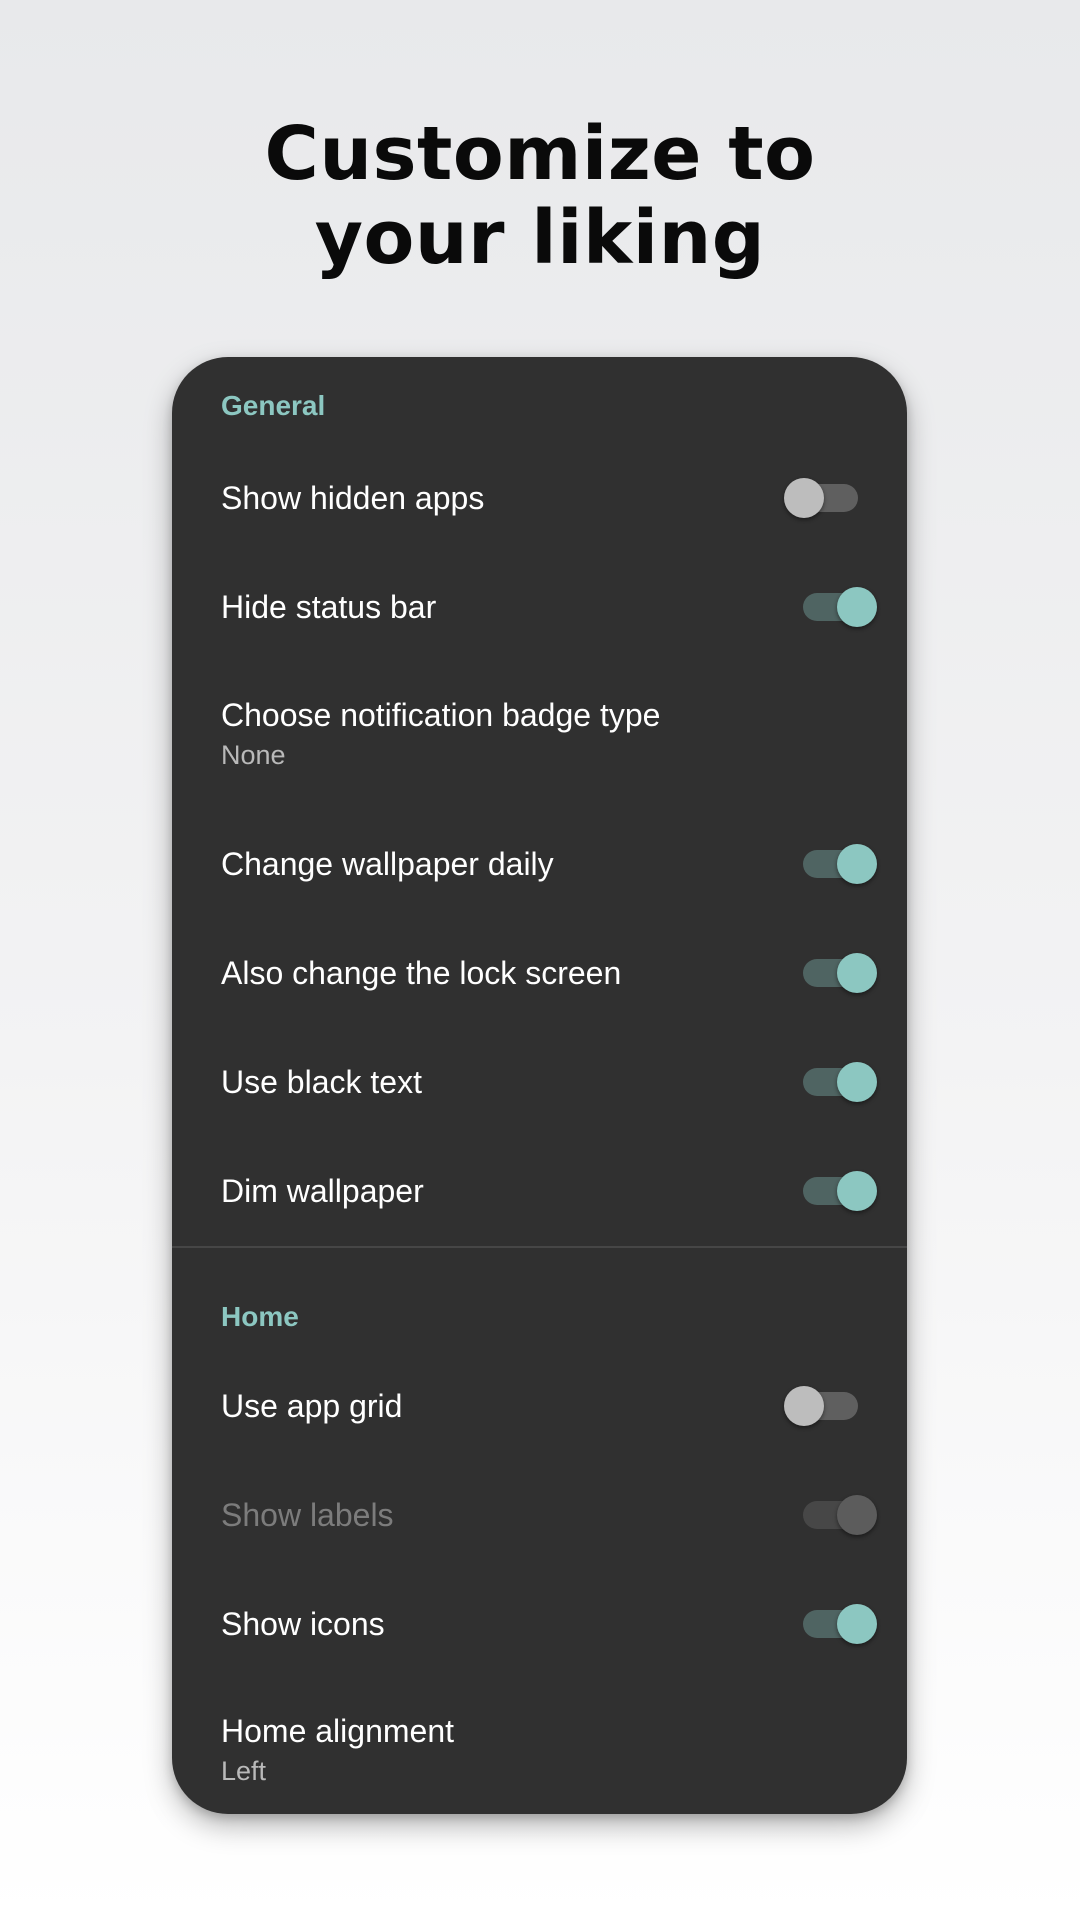  What do you see at coordinates (329, 607) in the screenshot?
I see `setting-title: Hide status bar` at bounding box center [329, 607].